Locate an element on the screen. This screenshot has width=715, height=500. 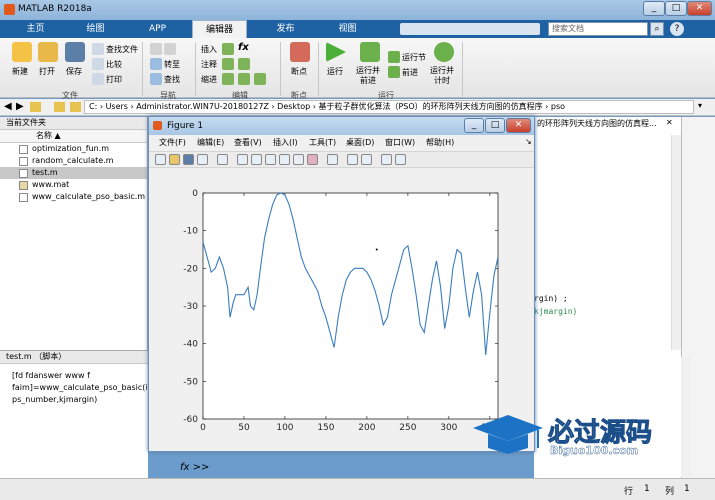
data-cursor-icon is located at coordinates (298, 159).